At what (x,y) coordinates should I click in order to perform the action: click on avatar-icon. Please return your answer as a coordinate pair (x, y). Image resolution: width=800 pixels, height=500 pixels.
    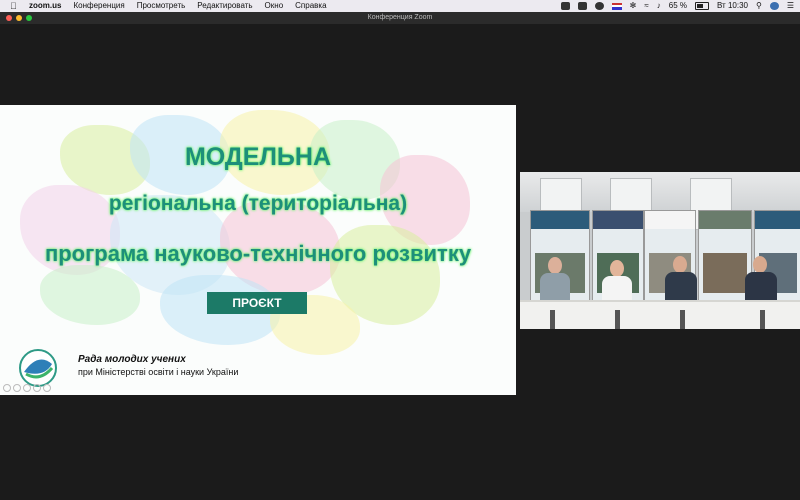
    Looking at the image, I should click on (774, 6).